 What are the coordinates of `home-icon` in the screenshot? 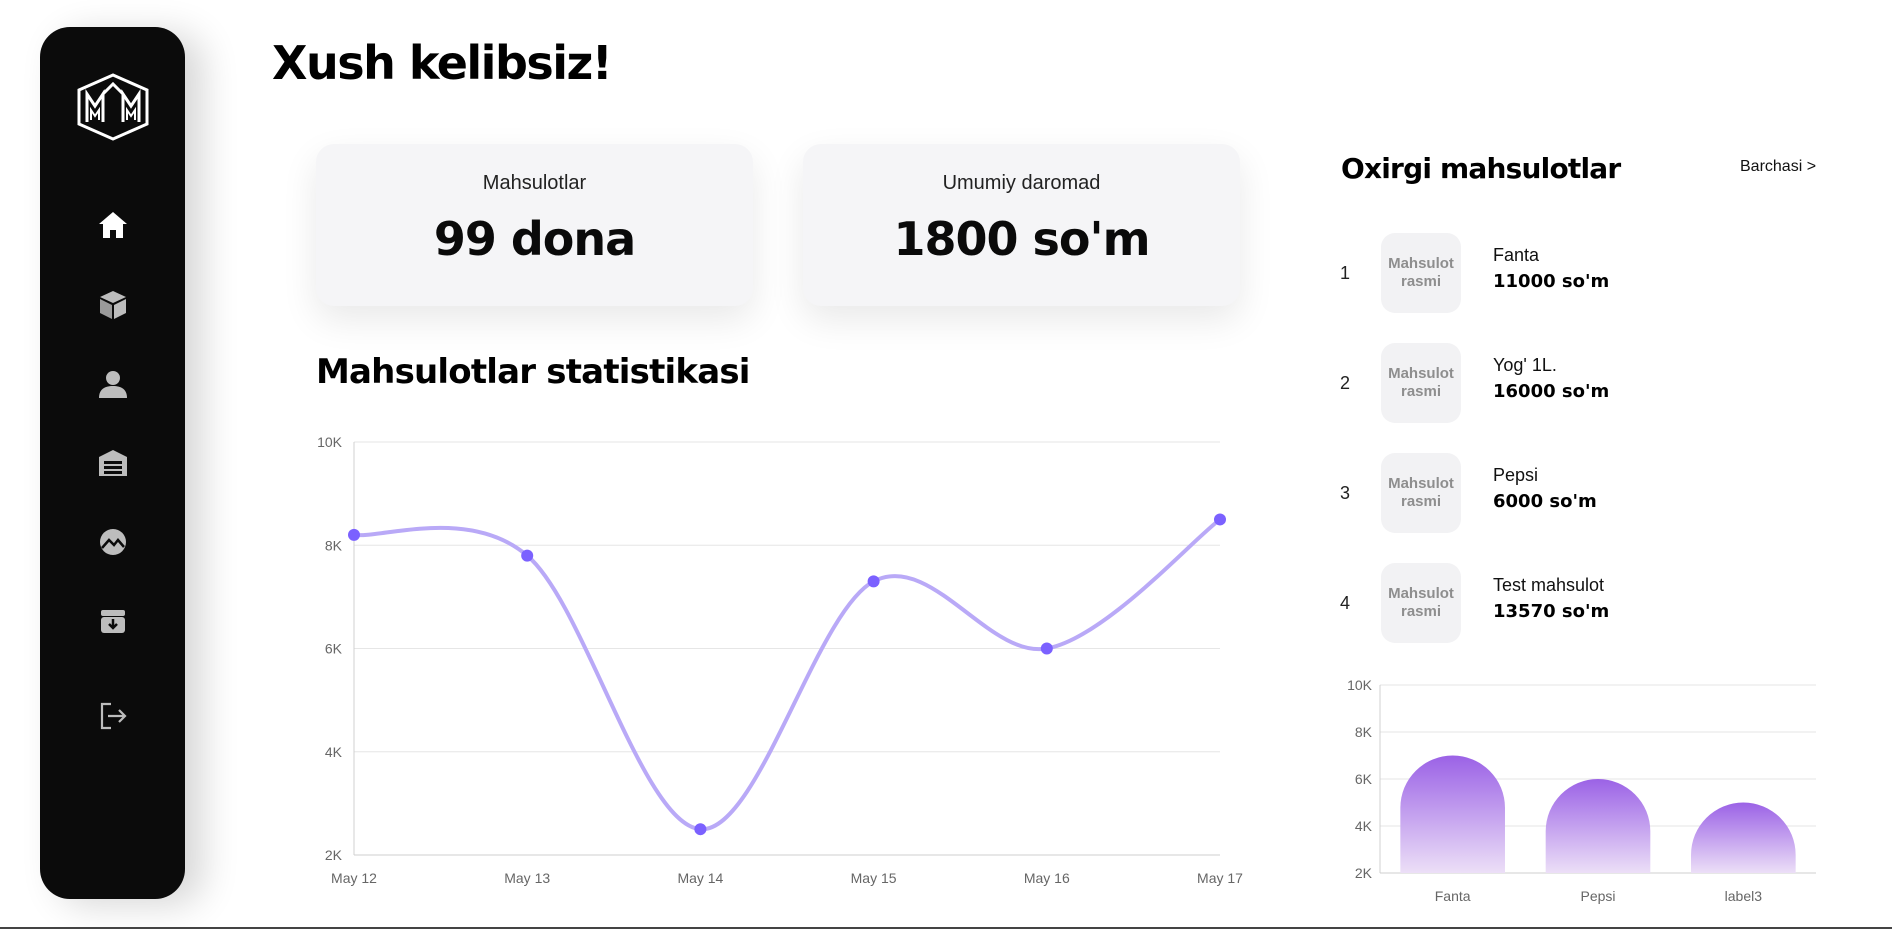 It's located at (112, 225).